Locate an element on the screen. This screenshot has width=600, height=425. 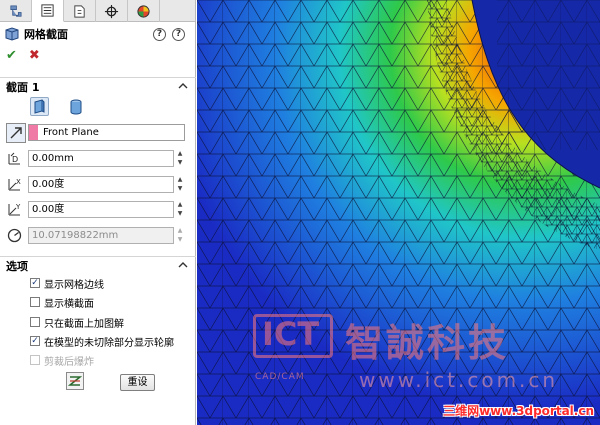
svg-text: Y is located at coordinates (18, 207).